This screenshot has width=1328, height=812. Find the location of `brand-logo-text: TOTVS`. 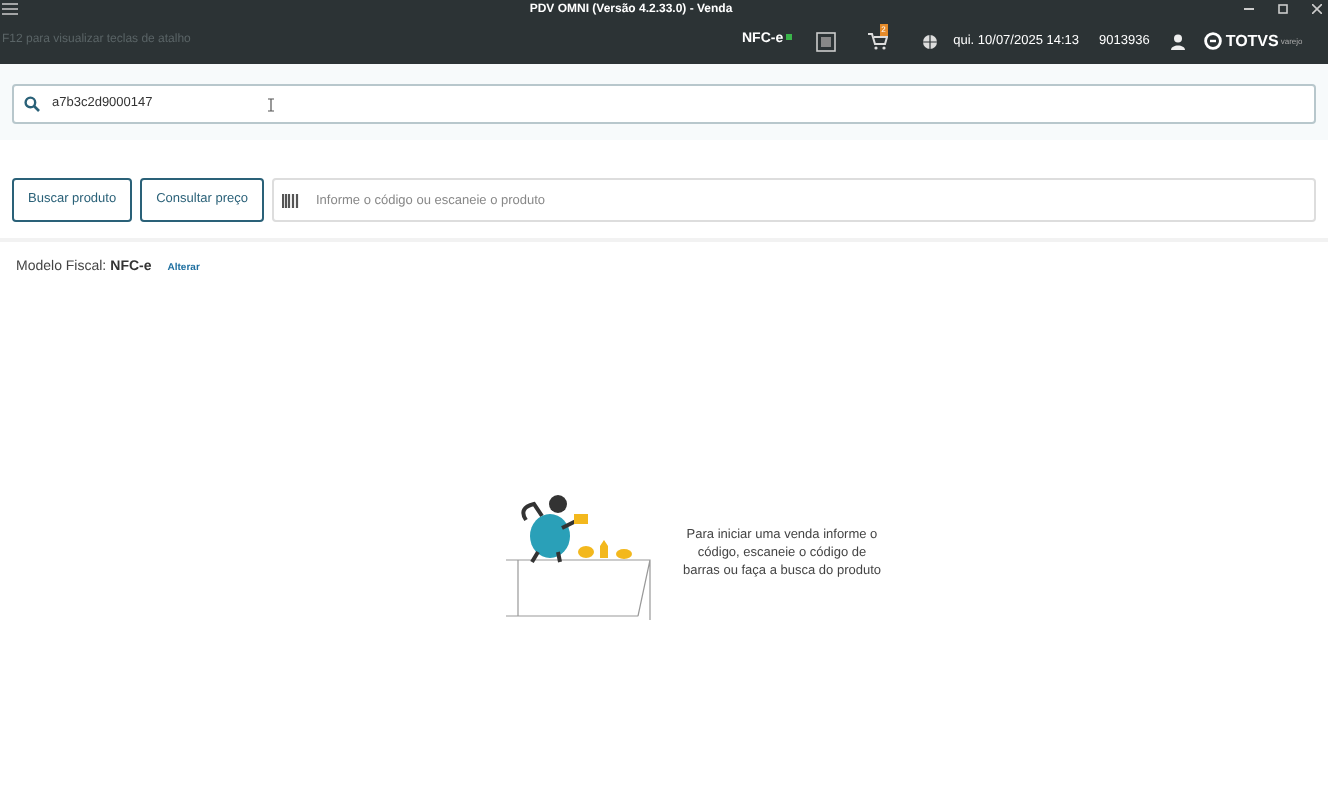

brand-logo-text: TOTVS is located at coordinates (1252, 41).